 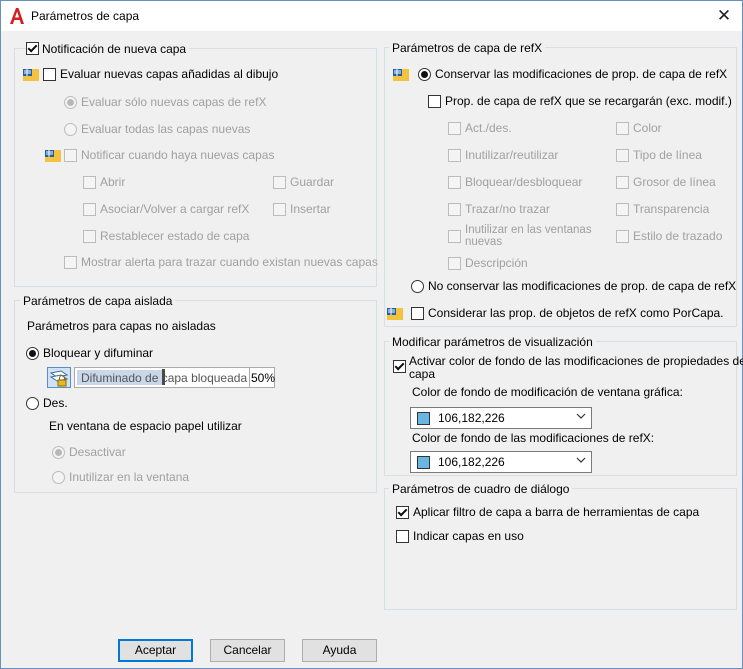 I want to click on fade-slider-thumb, so click(x=163, y=377).